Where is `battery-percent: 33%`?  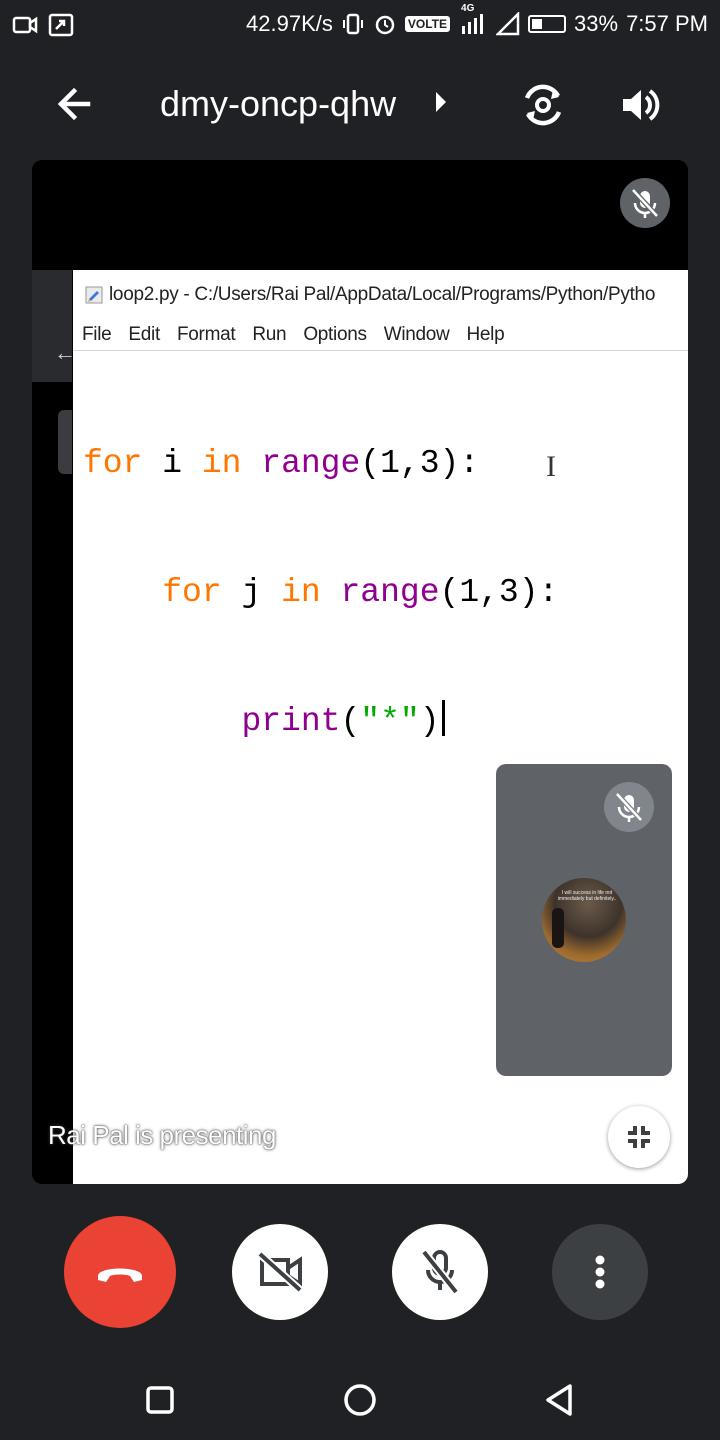 battery-percent: 33% is located at coordinates (596, 23).